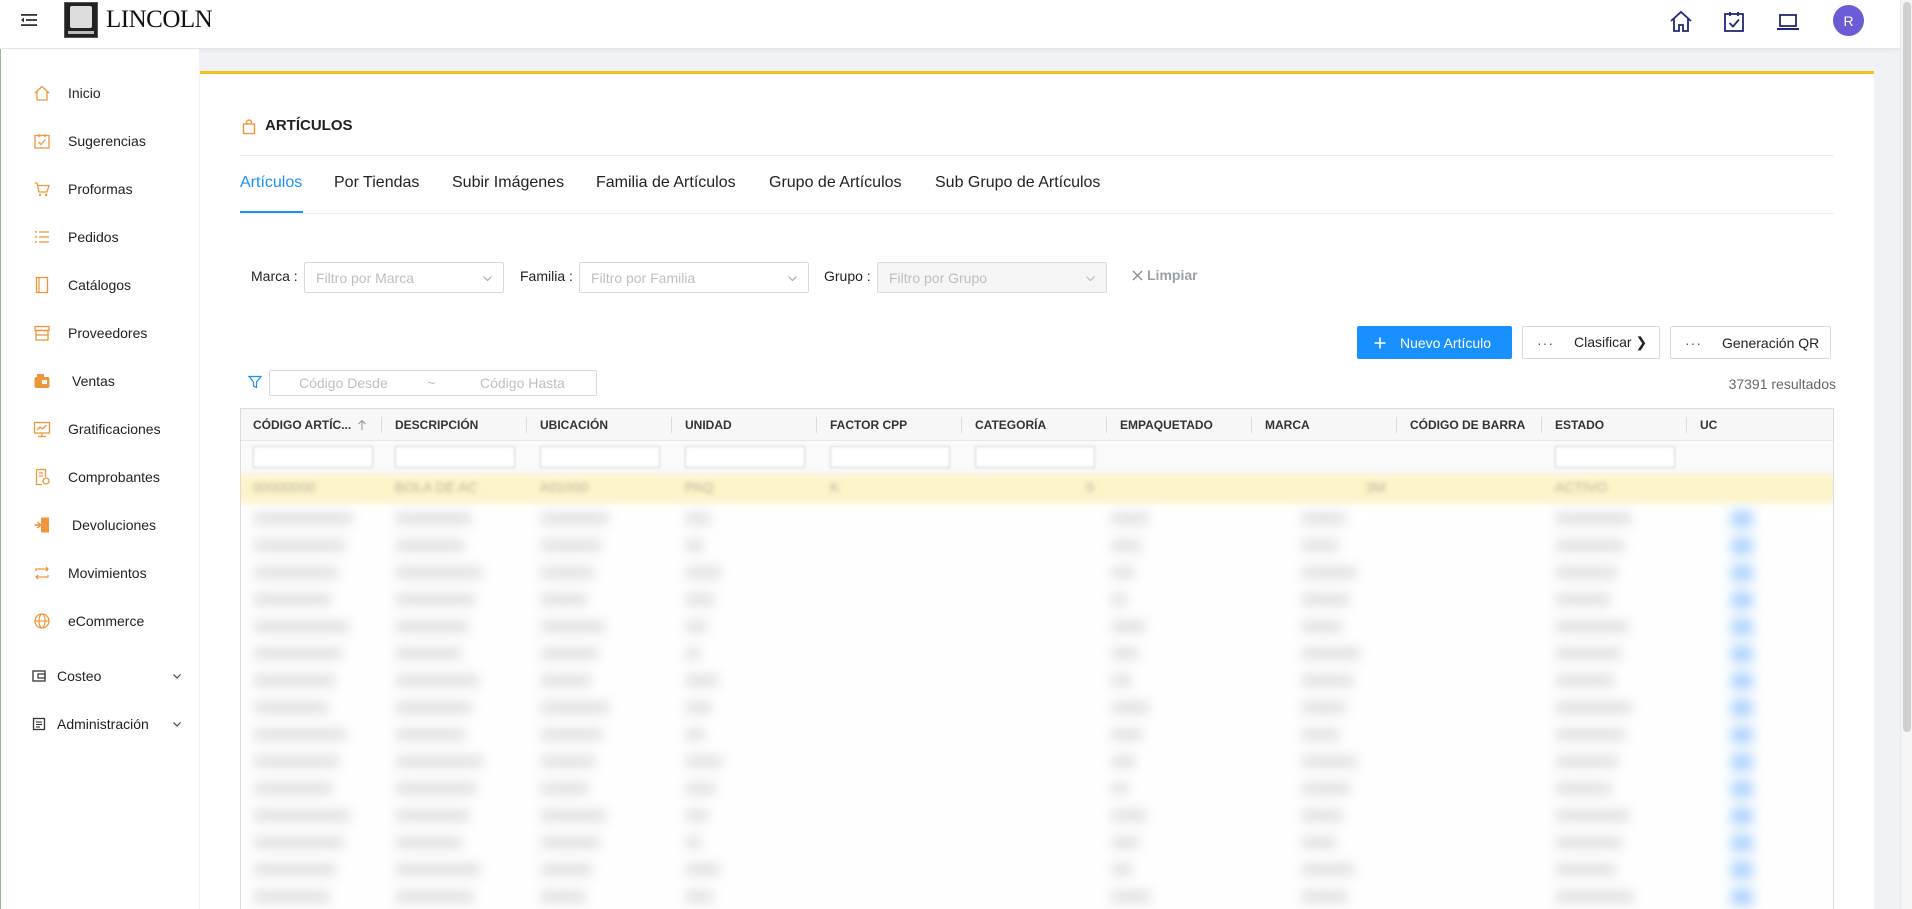  I want to click on familia-select: Filtro por Familia, so click(694, 277).